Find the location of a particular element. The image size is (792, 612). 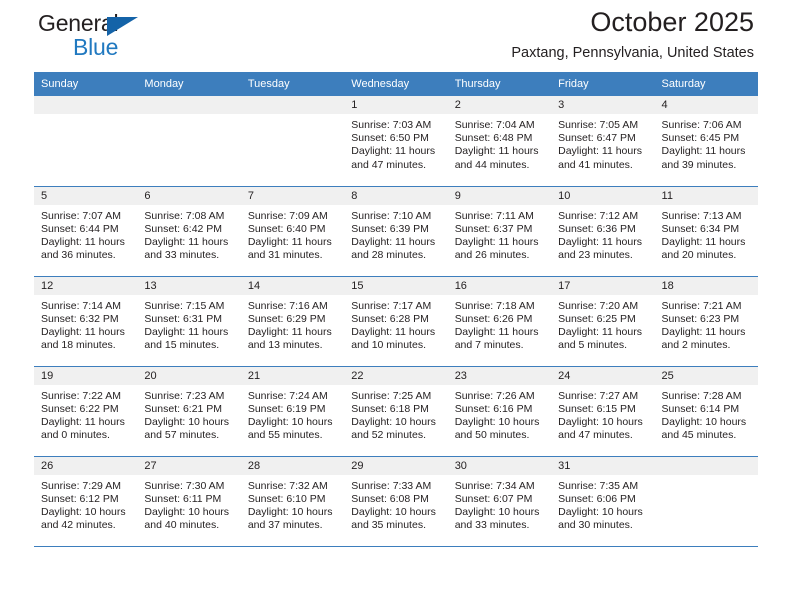

sunset-text: Sunset: 6:45 PM is located at coordinates (700, 138).